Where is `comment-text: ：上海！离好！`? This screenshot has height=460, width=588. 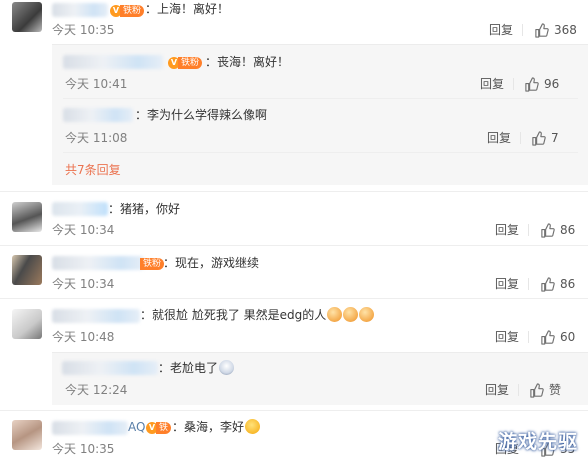
comment-text: ：上海！离好！ is located at coordinates (187, 9).